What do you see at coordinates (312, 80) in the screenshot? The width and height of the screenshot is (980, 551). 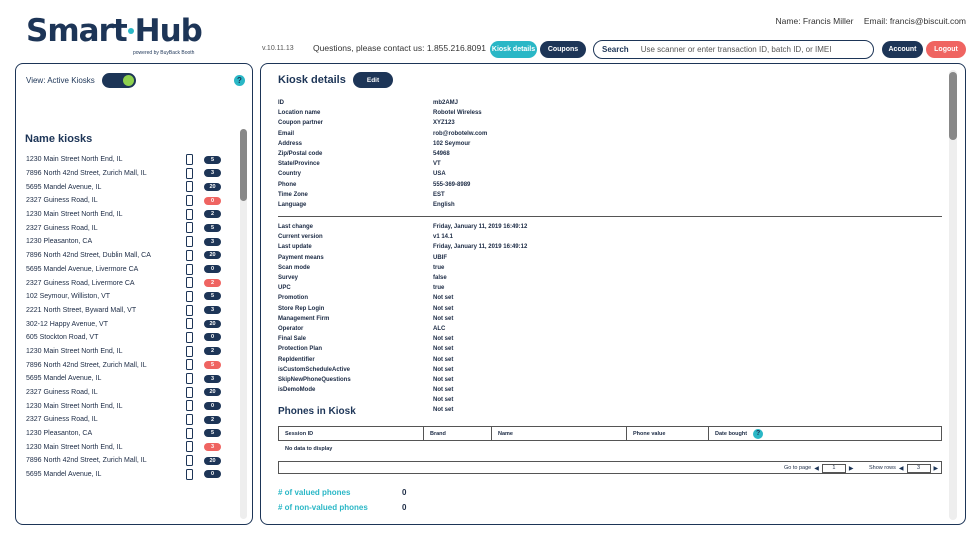 I see `kiosk-details-title: Kiosk details` at bounding box center [312, 80].